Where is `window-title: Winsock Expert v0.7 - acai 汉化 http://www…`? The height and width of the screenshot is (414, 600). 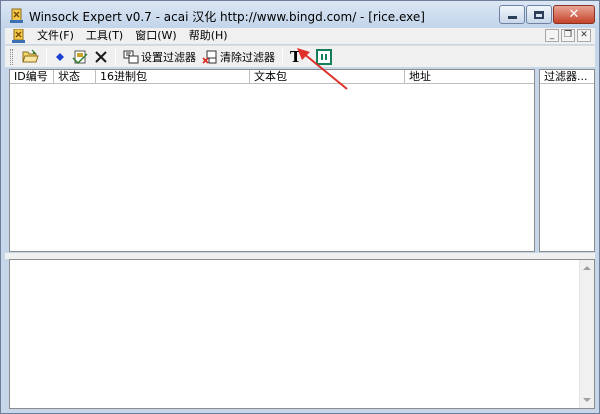
window-title: Winsock Expert v0.7 - acai 汉化 http://www… is located at coordinates (227, 17).